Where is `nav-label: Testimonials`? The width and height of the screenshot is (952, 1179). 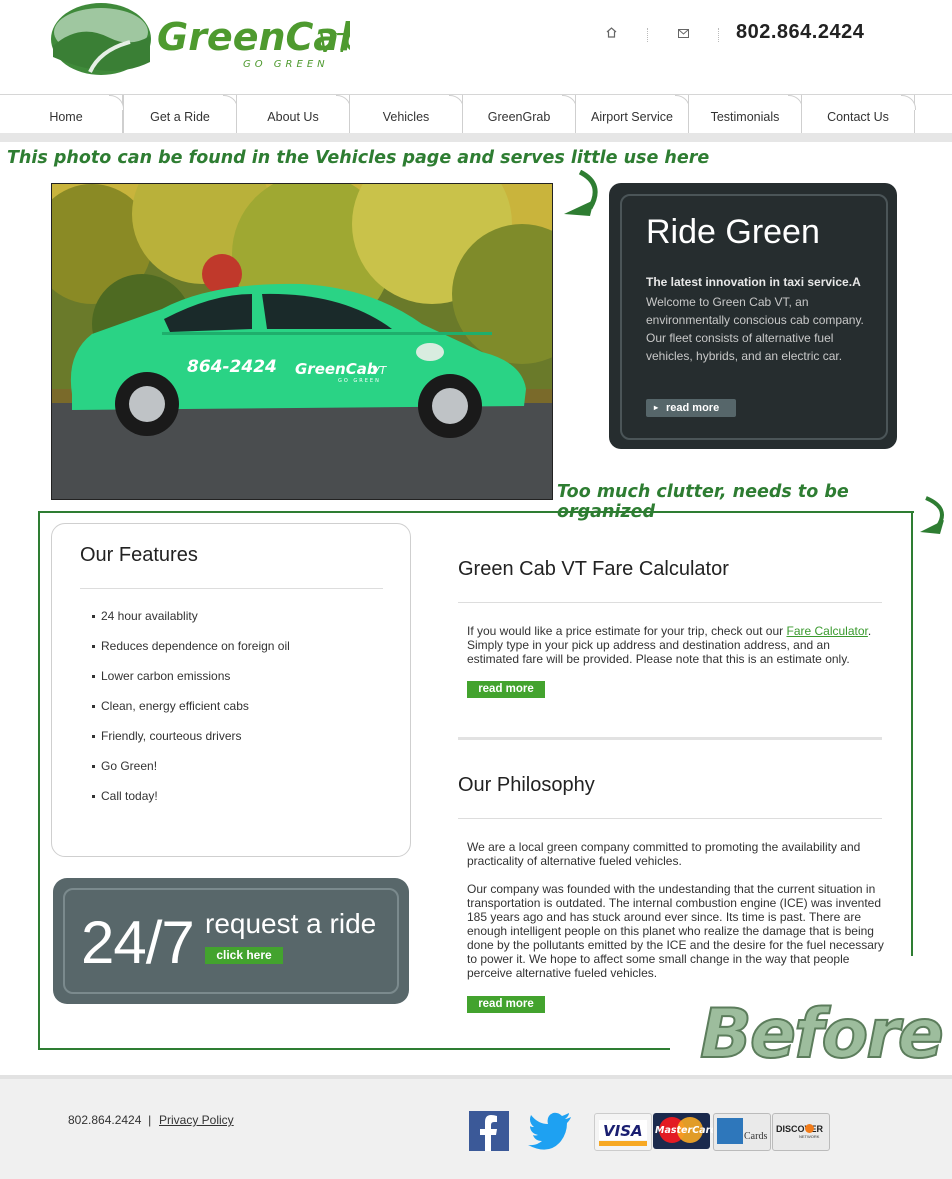 nav-label: Testimonials is located at coordinates (745, 117).